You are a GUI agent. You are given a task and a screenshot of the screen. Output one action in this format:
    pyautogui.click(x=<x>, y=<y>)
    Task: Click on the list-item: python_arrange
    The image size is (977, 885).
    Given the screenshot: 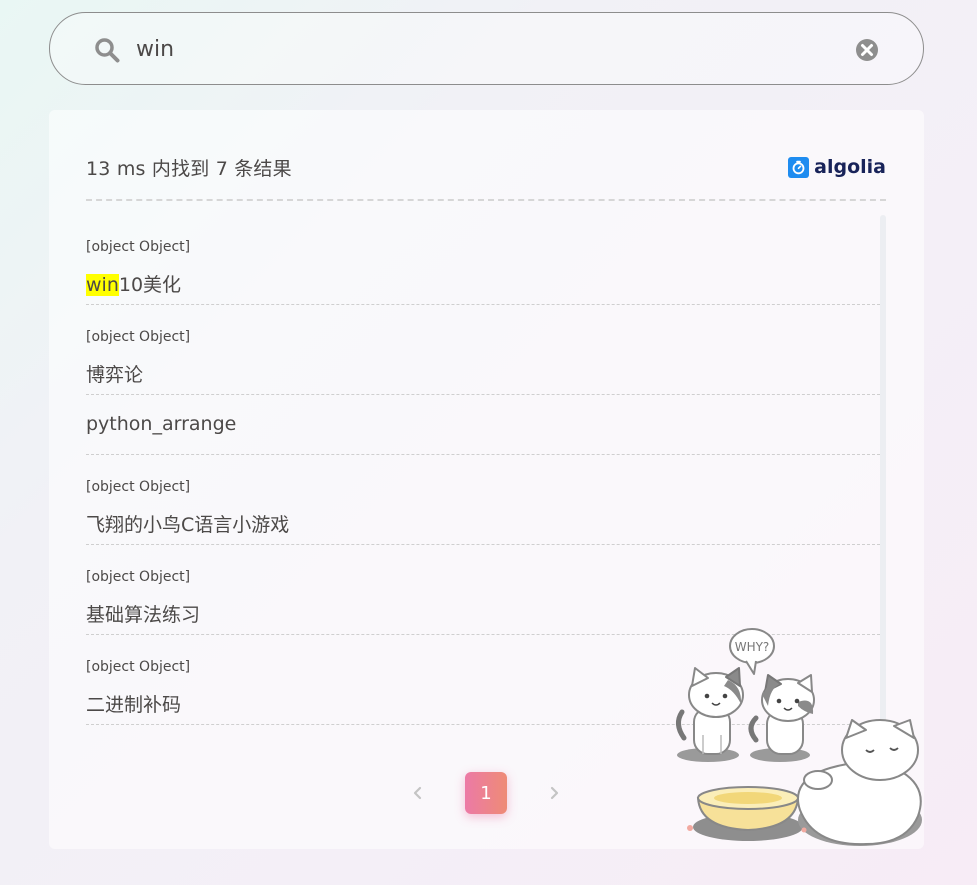 What is the action you would take?
    pyautogui.click(x=483, y=425)
    